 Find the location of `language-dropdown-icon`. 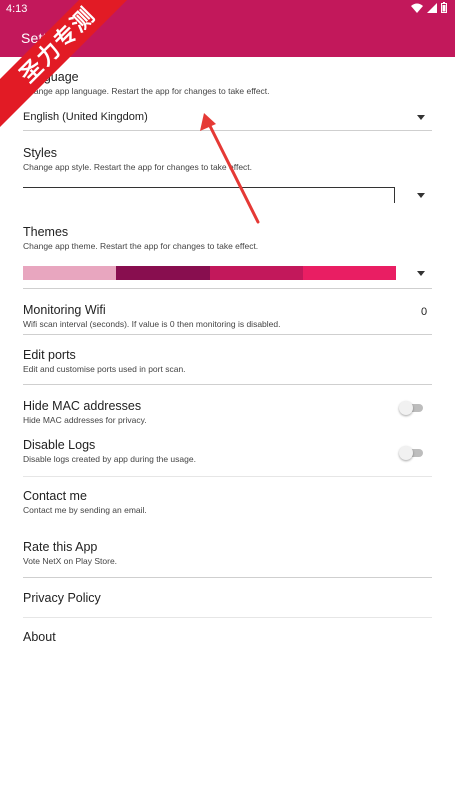

language-dropdown-icon is located at coordinates (421, 117).